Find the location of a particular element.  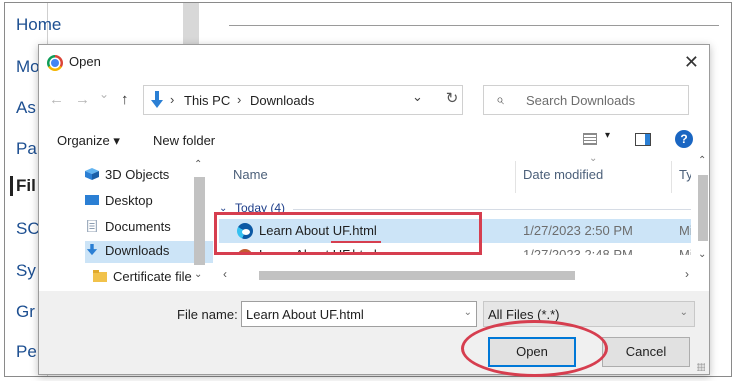

file-name-value: Learn About UF.html is located at coordinates (305, 314).